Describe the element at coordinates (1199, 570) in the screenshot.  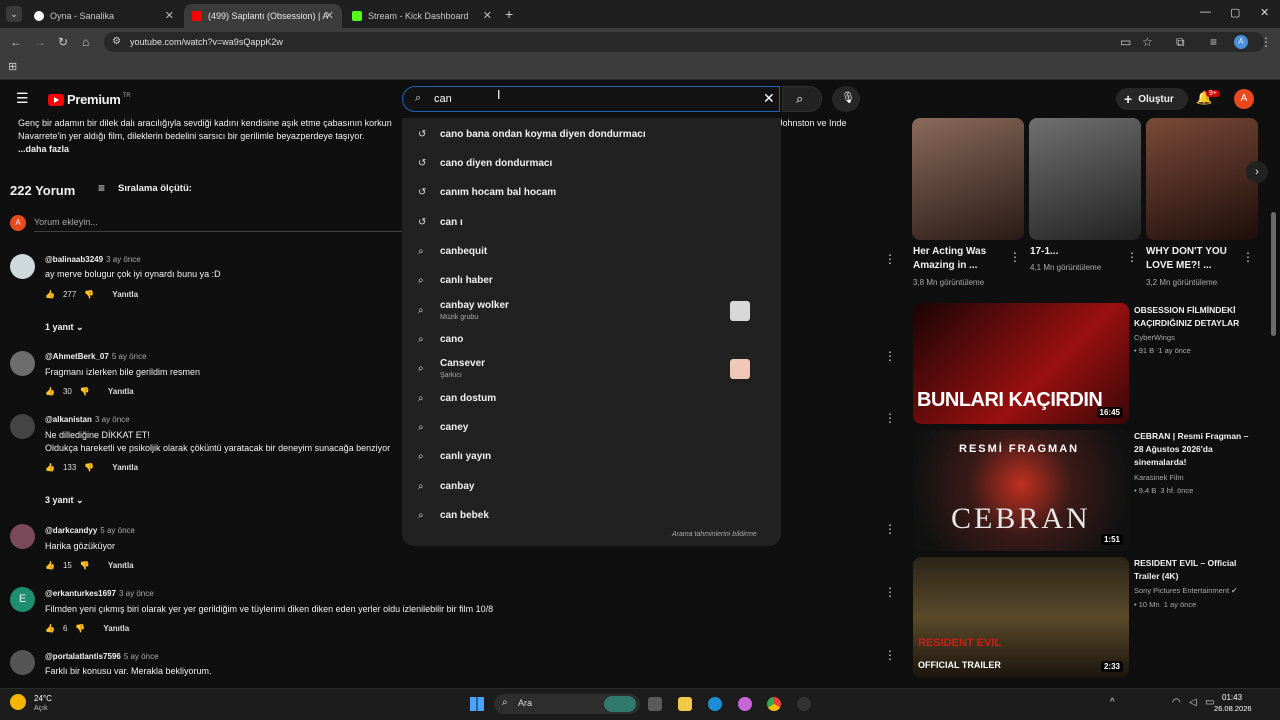
I see `video-title: RESIDENT EVIL – Official Trailer (4K)` at that location.